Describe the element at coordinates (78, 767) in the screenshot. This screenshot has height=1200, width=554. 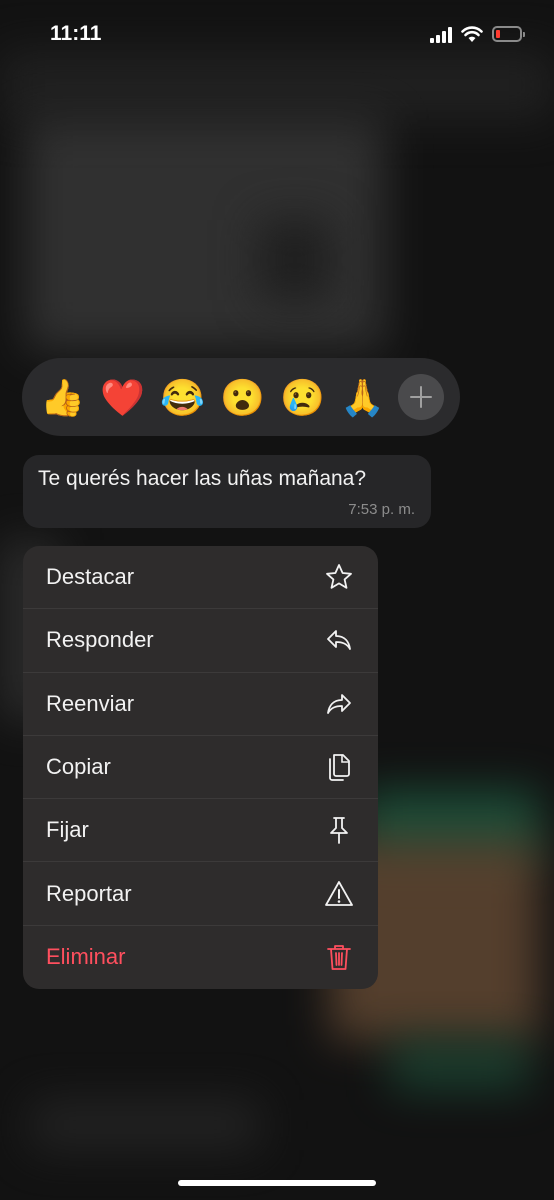
I see `menu-item-label: Copiar` at that location.